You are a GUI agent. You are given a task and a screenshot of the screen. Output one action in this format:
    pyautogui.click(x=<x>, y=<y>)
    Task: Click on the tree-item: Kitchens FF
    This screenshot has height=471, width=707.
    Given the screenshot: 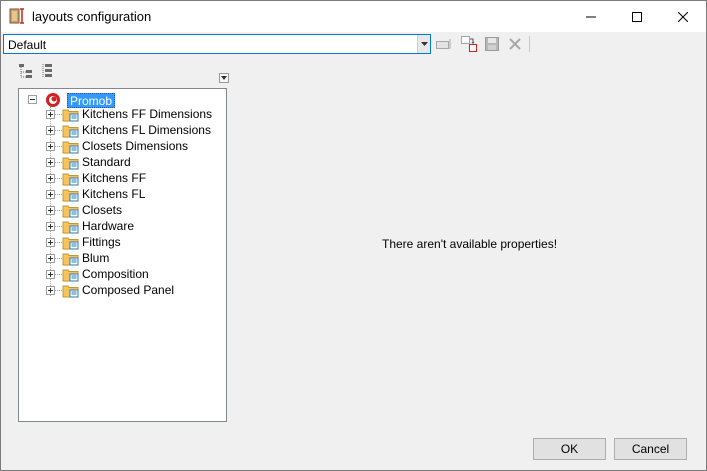 What is the action you would take?
    pyautogui.click(x=119, y=178)
    